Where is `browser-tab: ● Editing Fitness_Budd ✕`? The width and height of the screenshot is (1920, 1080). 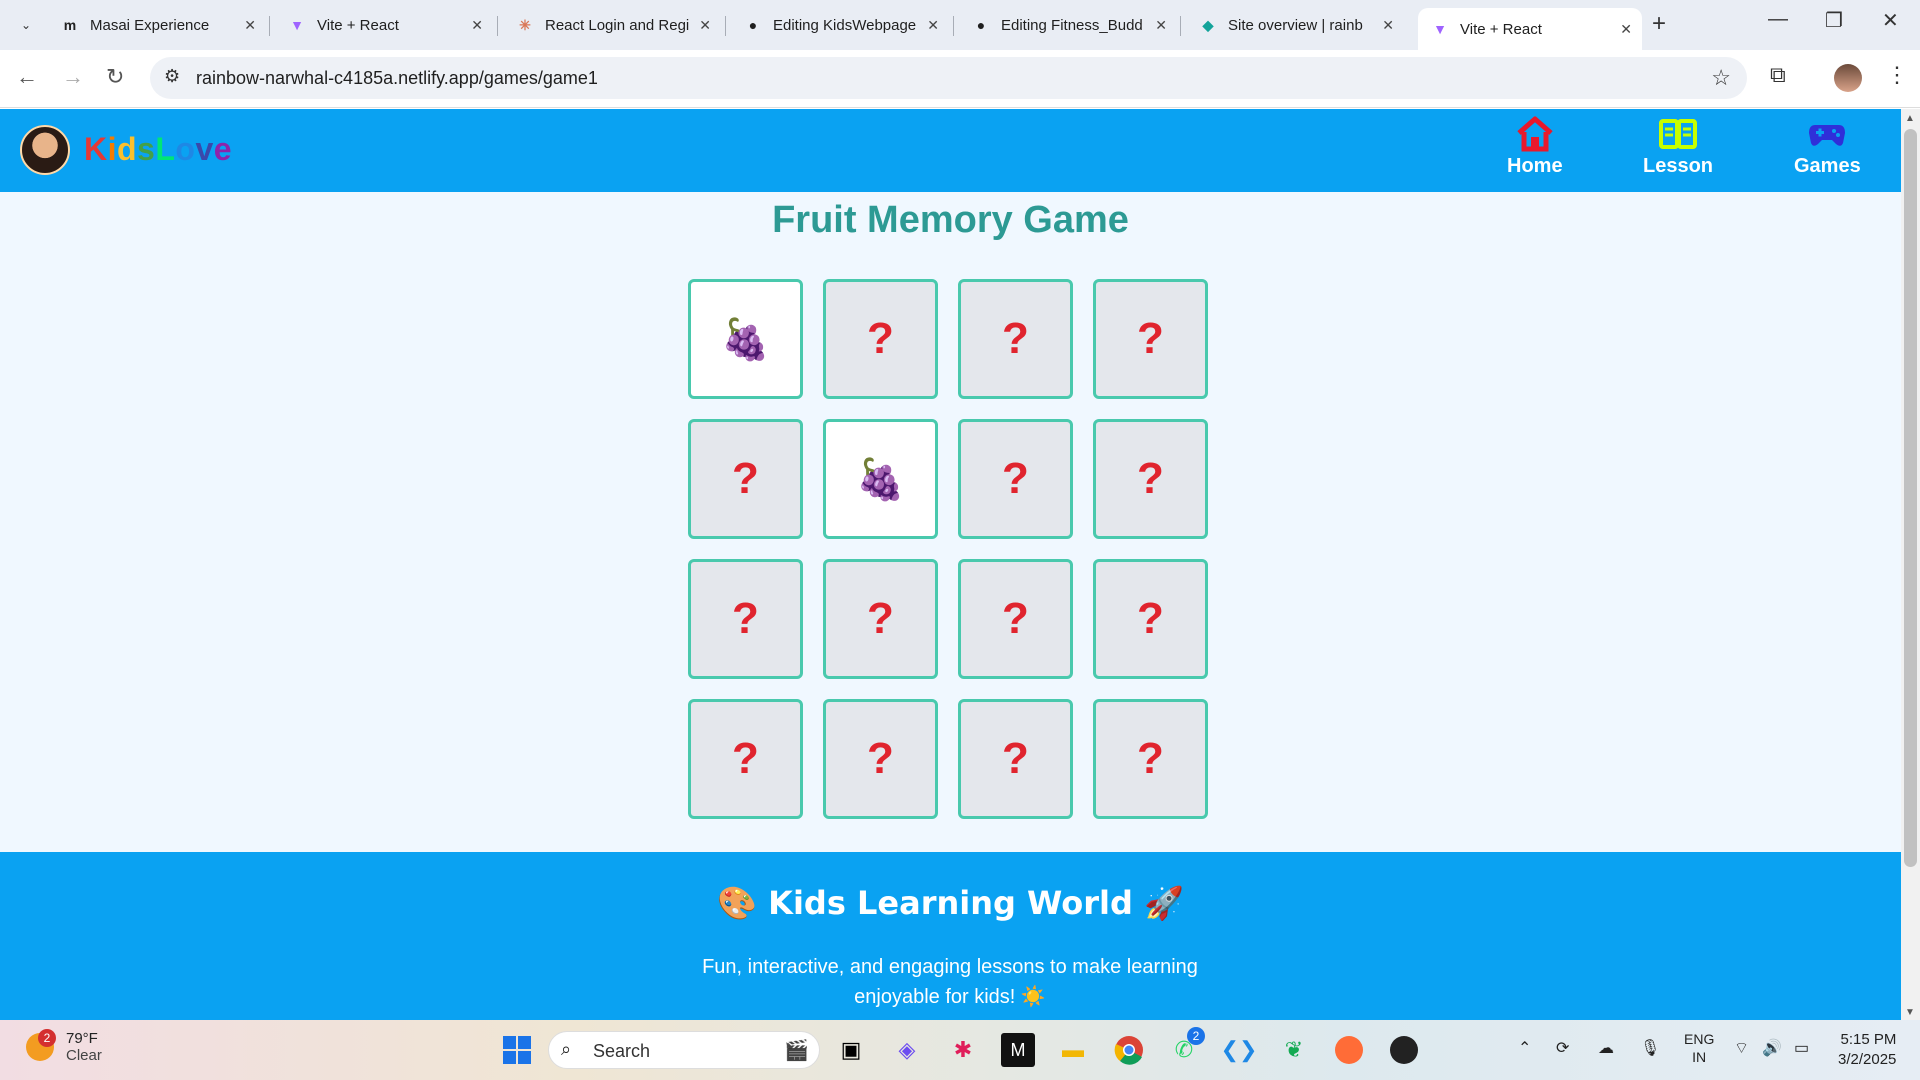
browser-tab: ● Editing Fitness_Budd ✕ is located at coordinates (1068, 25).